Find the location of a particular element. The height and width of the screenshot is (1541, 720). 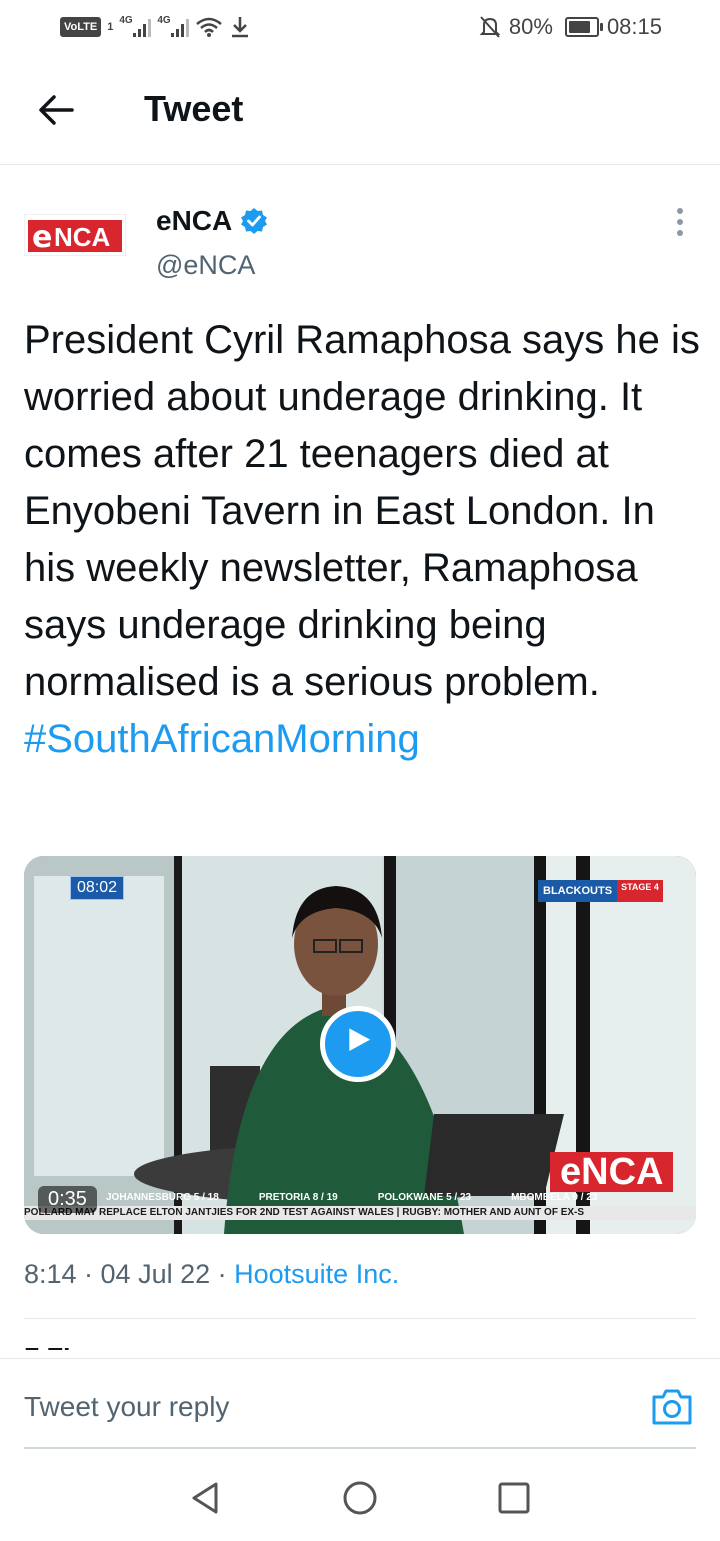

tweet-source-link: Hootsuite Inc. is located at coordinates (316, 1274).